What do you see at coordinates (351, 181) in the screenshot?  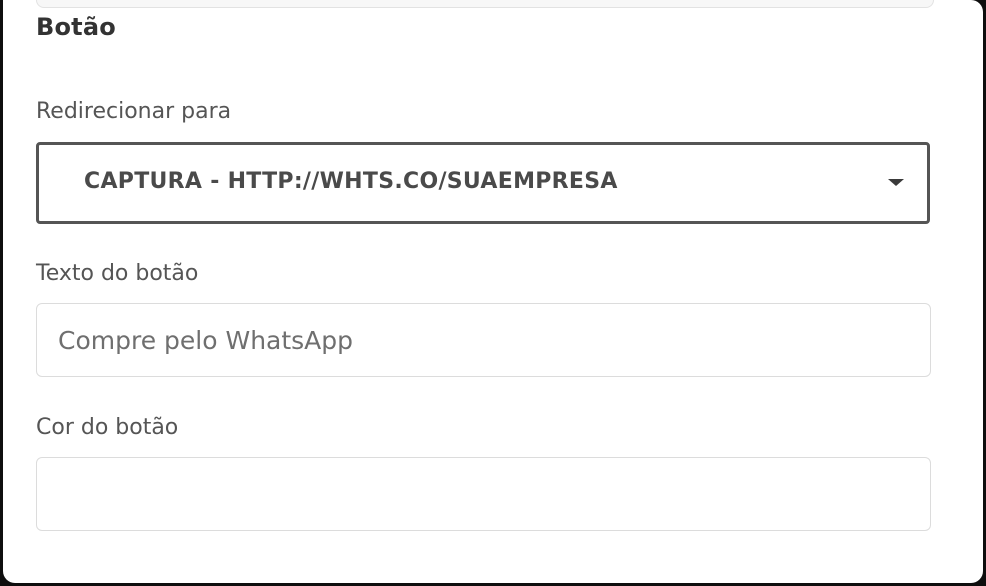 I see `redirect-select-value: CAPTURA - HTTP://WHTS.CO/SUAEMPRESA` at bounding box center [351, 181].